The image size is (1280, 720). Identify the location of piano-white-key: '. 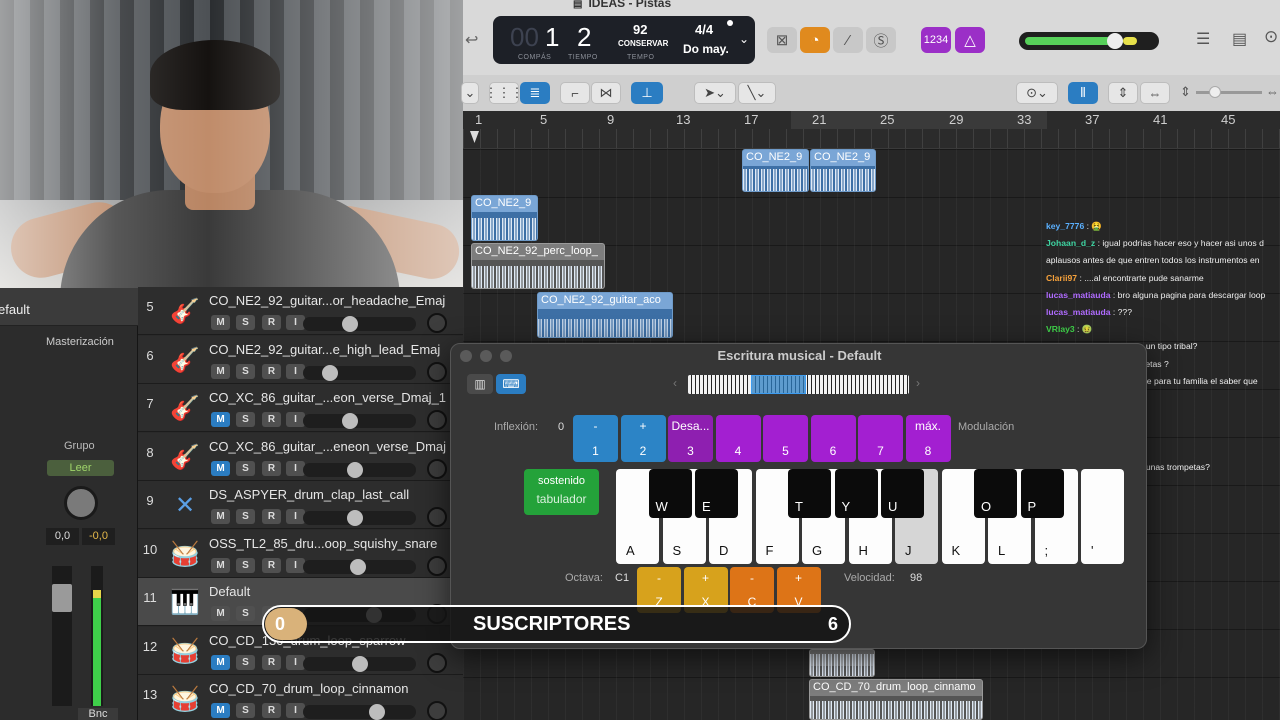
(1102, 516).